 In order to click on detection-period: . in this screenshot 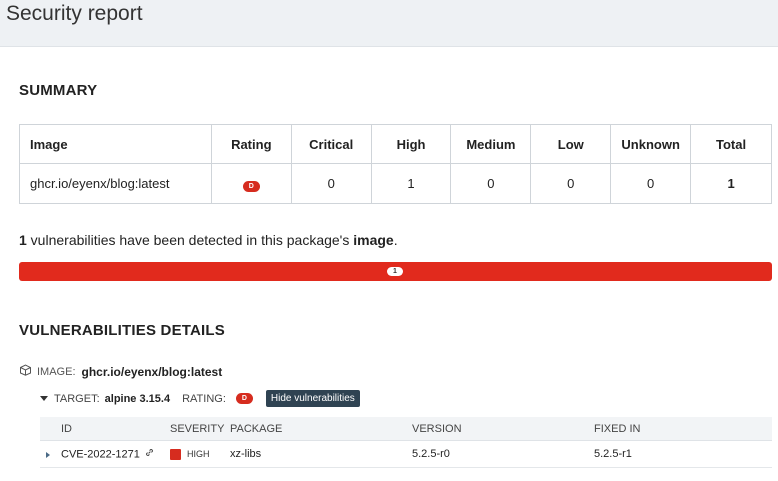, I will do `click(395, 240)`.